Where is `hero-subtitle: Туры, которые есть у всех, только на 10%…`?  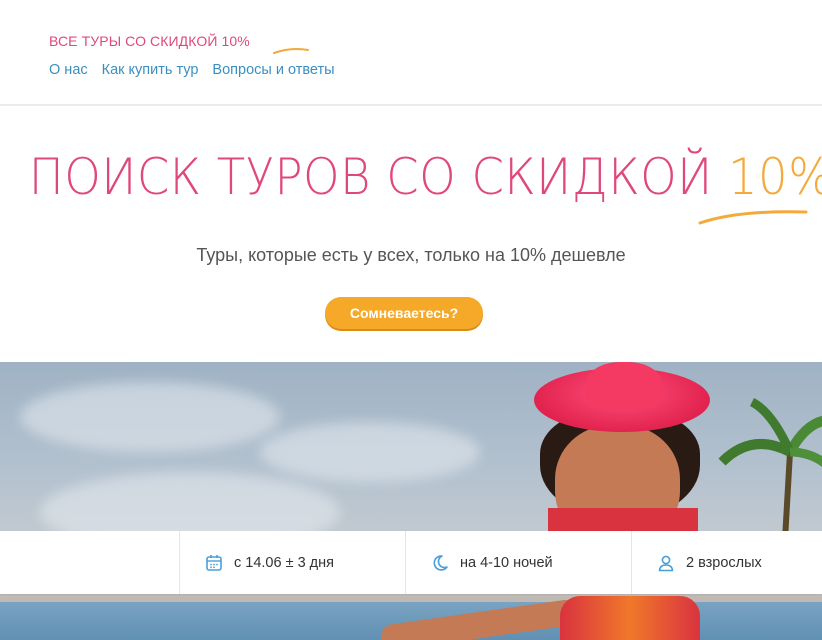 hero-subtitle: Туры, которые есть у всех, только на 10%… is located at coordinates (411, 255).